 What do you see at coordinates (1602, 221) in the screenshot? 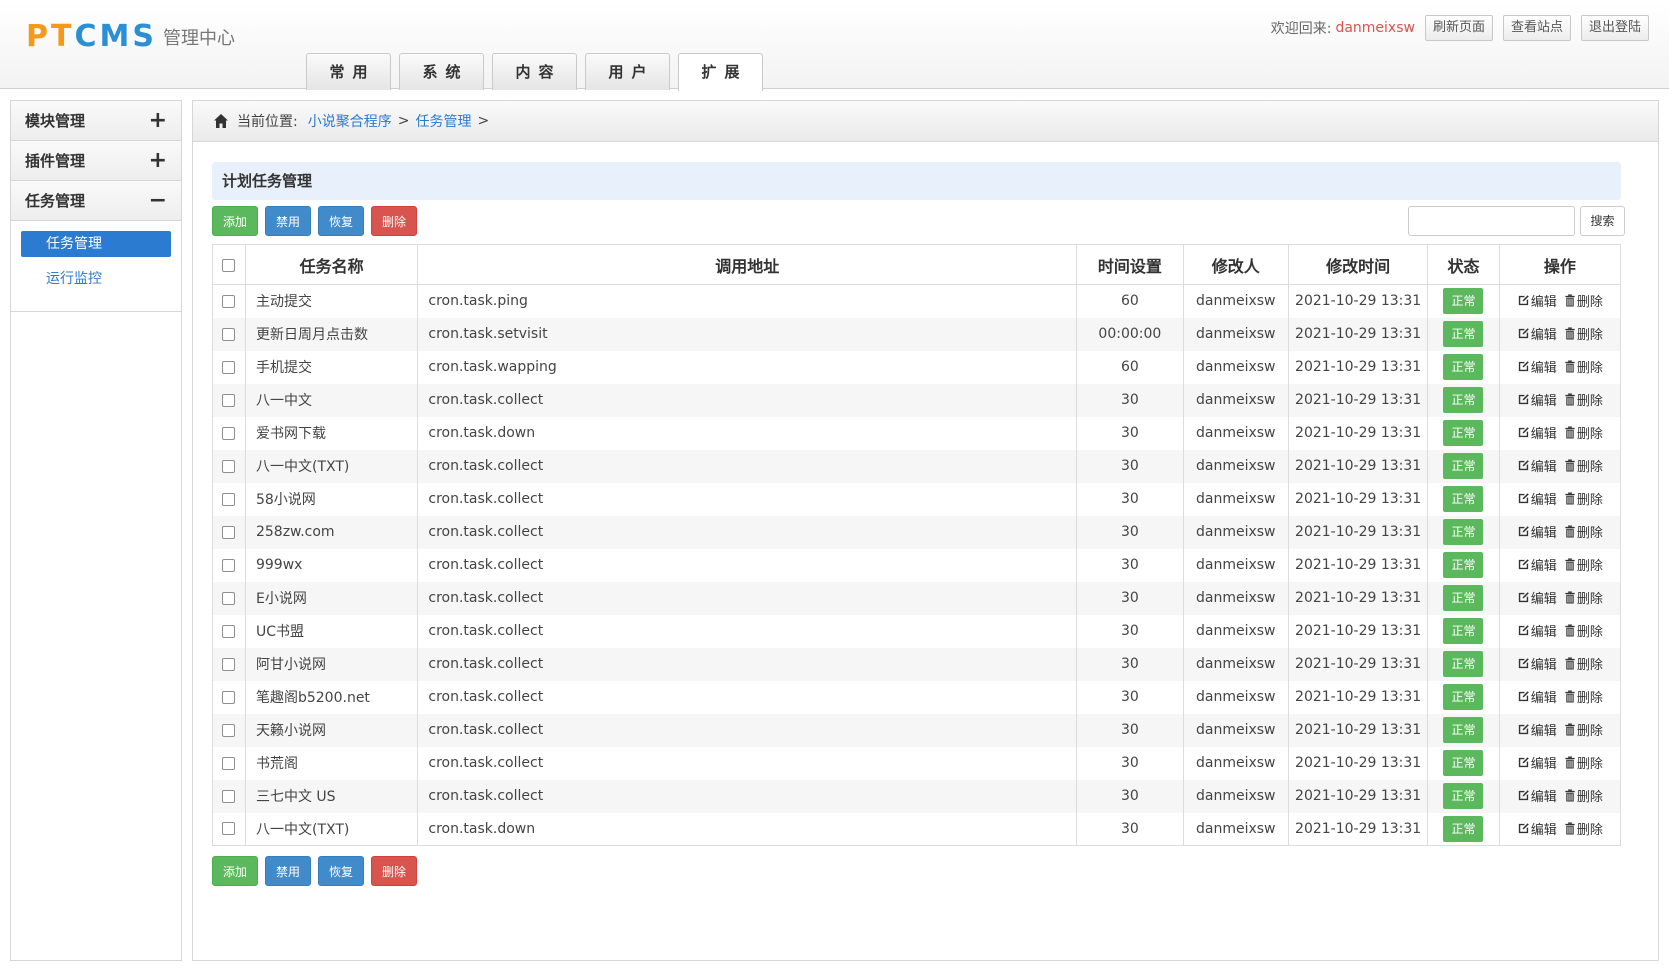
I see `search-button: 搜索` at bounding box center [1602, 221].